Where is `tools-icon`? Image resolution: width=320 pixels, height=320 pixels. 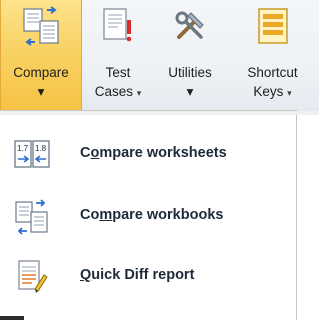 tools-icon is located at coordinates (189, 25).